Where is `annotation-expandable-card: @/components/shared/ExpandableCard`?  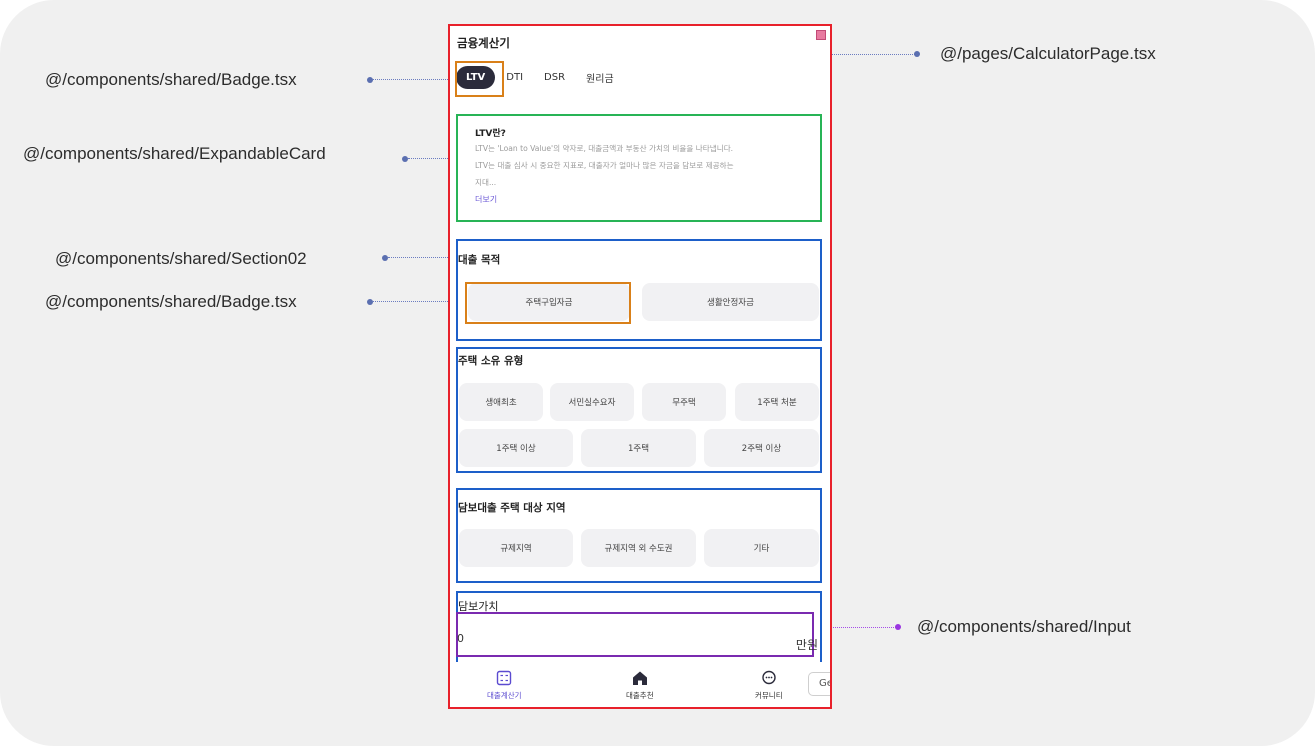
annotation-expandable-card: @/components/shared/ExpandableCard is located at coordinates (174, 153).